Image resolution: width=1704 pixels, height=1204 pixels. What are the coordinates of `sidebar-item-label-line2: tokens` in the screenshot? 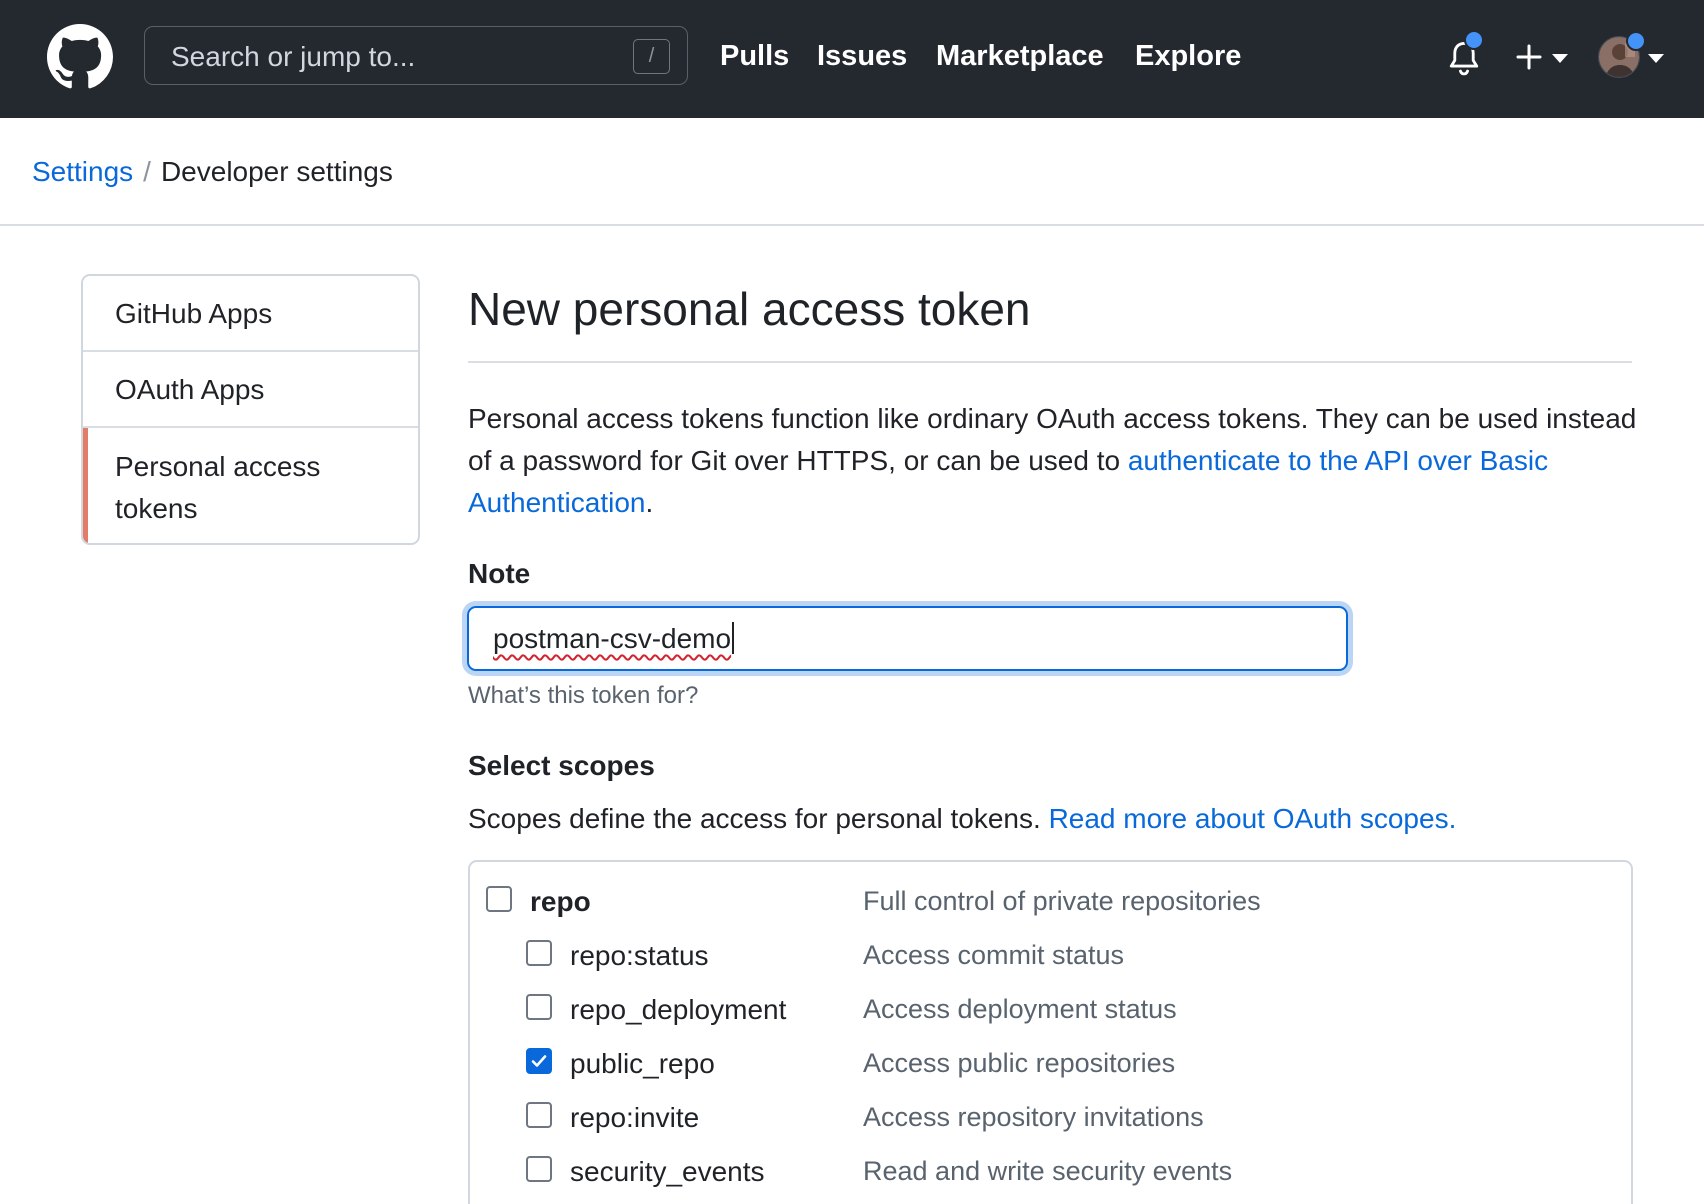 It's located at (156, 508).